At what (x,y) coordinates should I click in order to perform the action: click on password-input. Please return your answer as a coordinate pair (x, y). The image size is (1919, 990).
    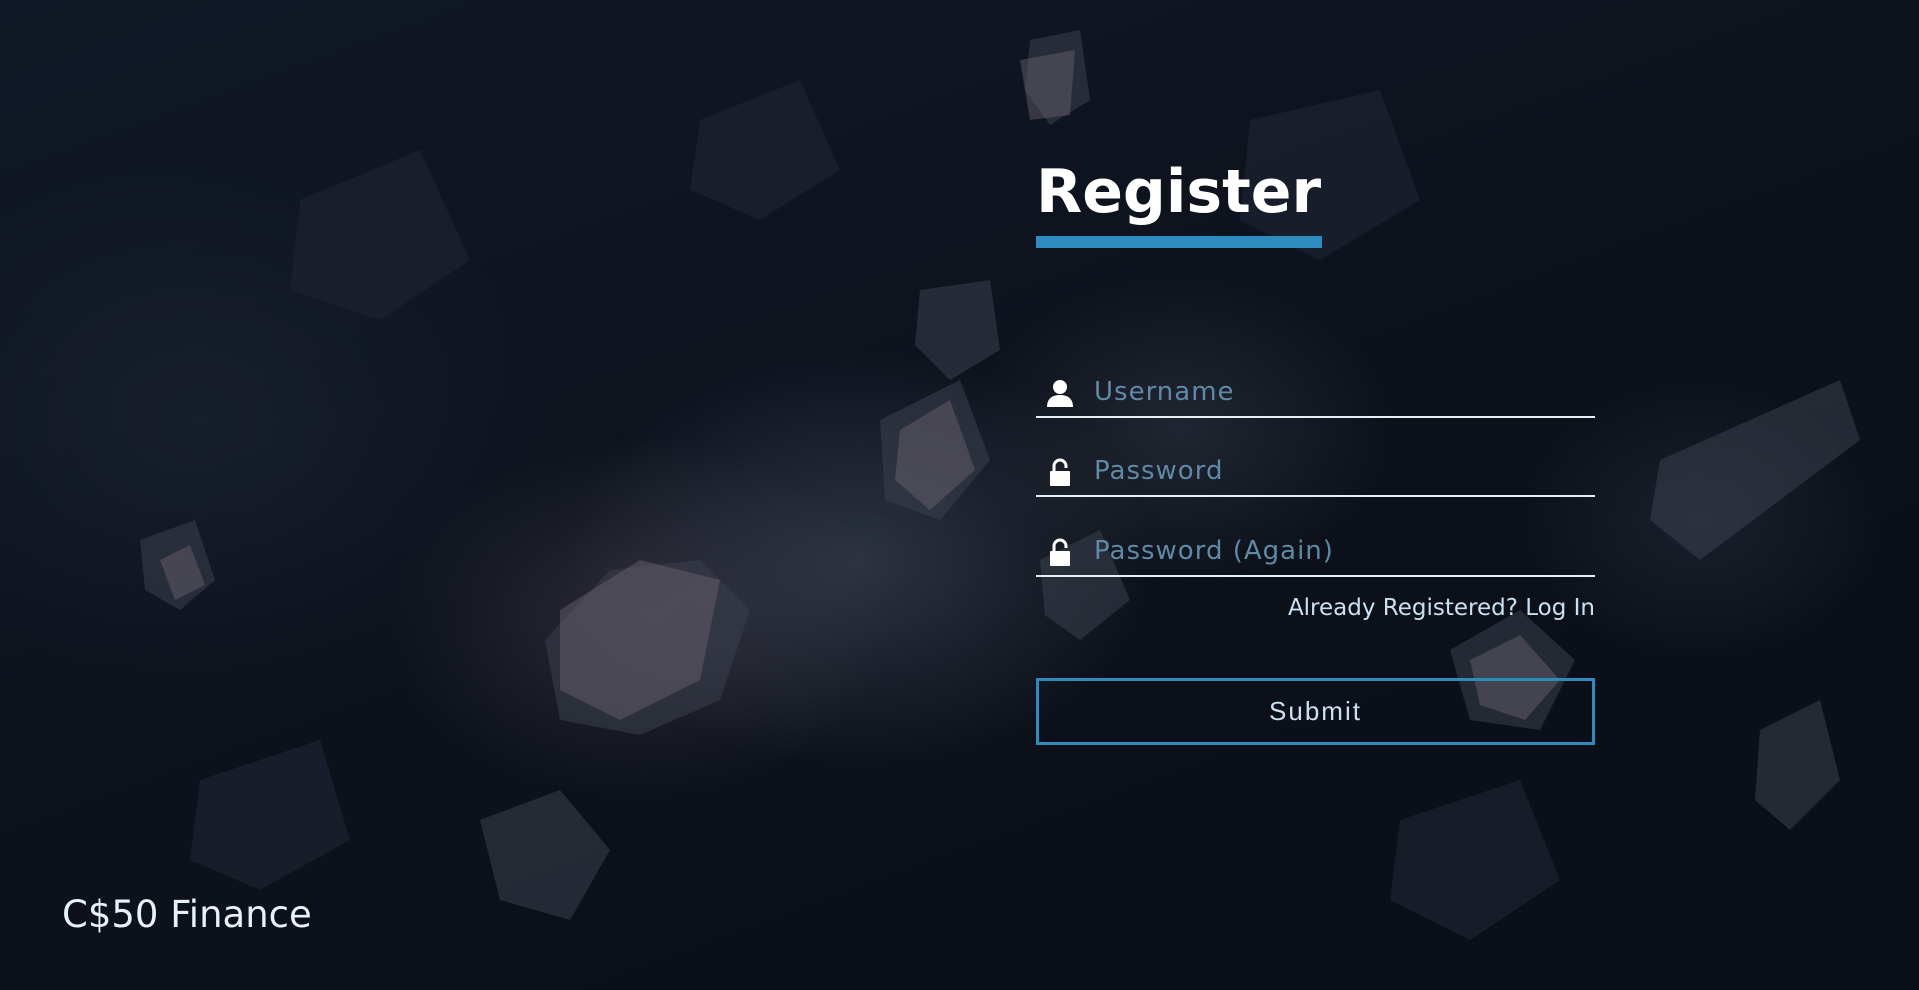
    Looking at the image, I should click on (1341, 471).